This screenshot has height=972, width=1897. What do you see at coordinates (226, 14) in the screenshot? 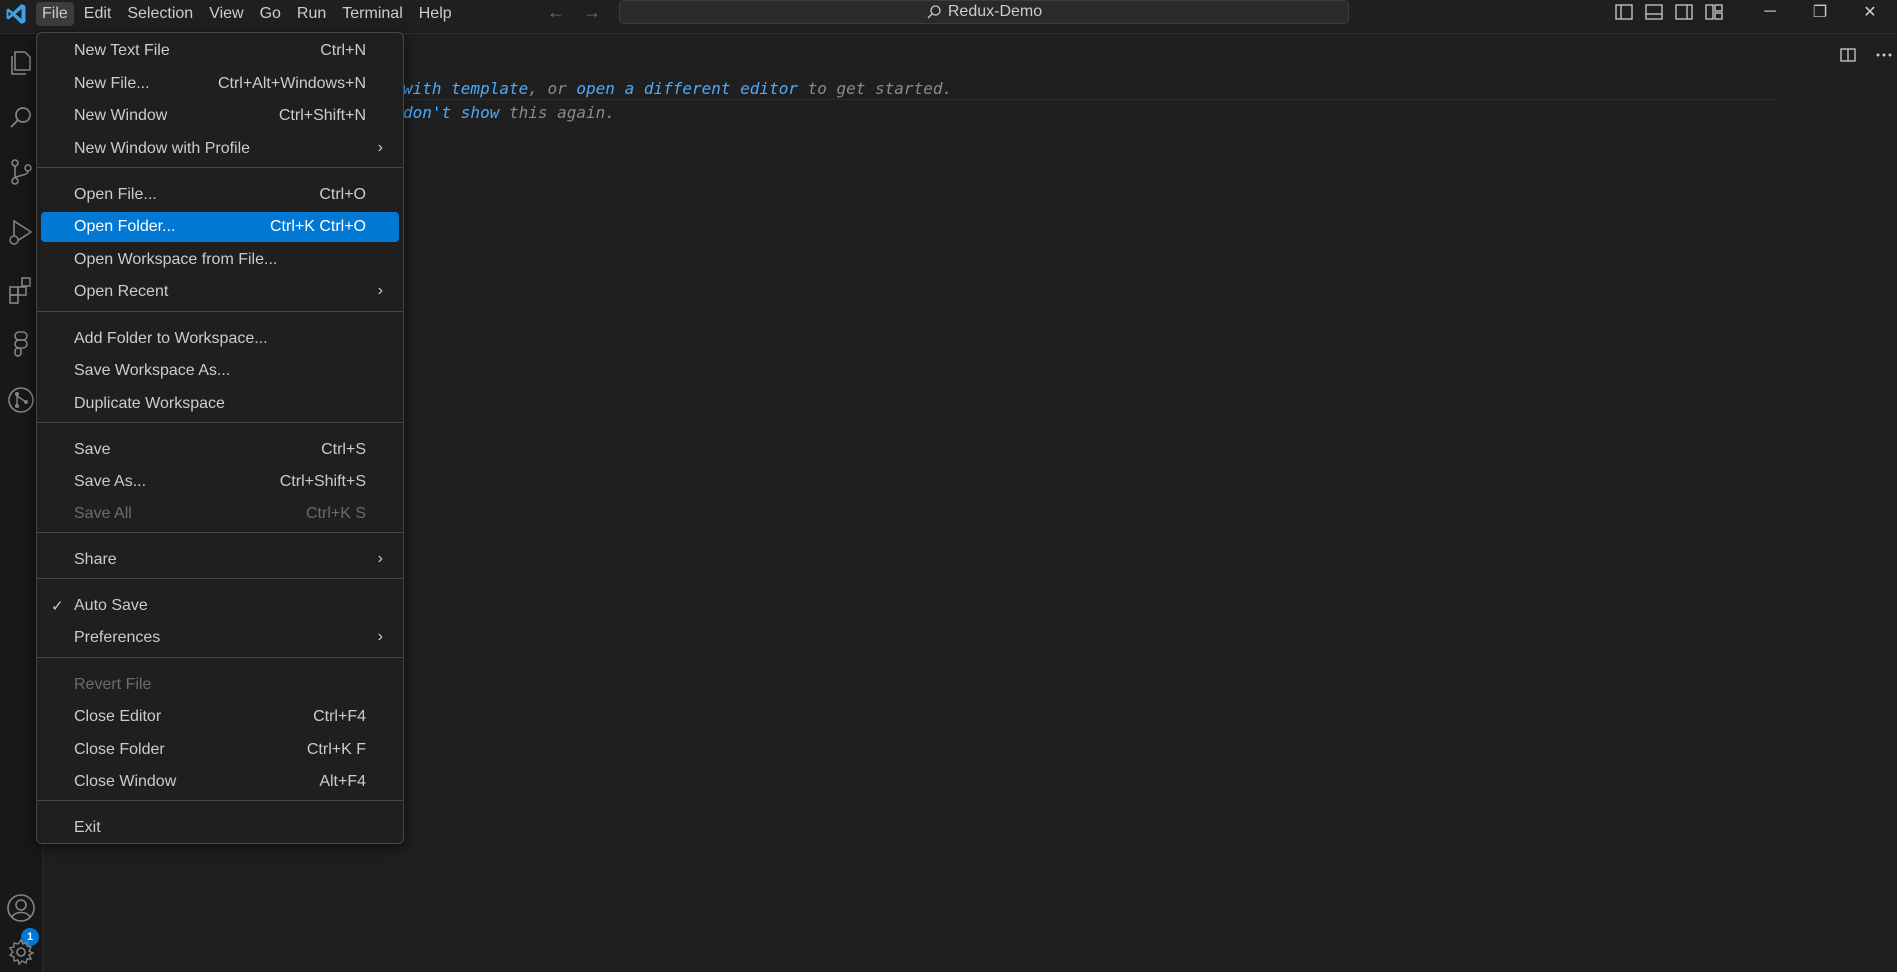
I see `menu-view: View` at bounding box center [226, 14].